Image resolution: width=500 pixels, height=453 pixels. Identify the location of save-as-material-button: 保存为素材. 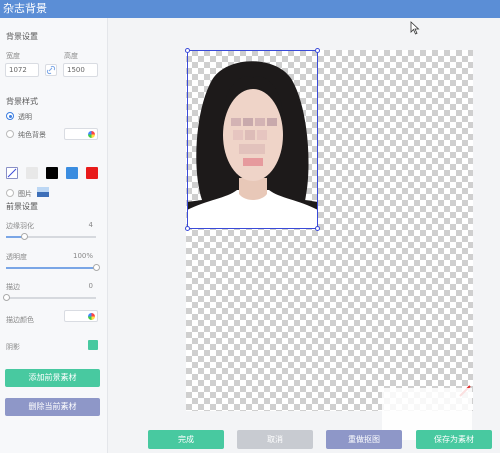
(454, 439).